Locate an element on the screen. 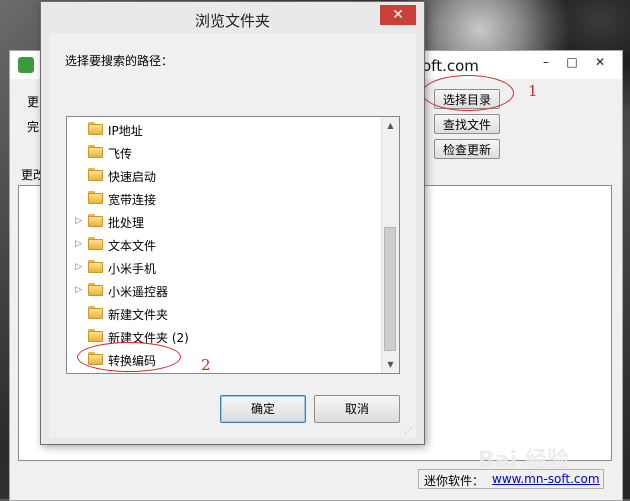 Image resolution: width=630 pixels, height=501 pixels. dialog-prompt: 选择要搜索的路径： is located at coordinates (119, 61).